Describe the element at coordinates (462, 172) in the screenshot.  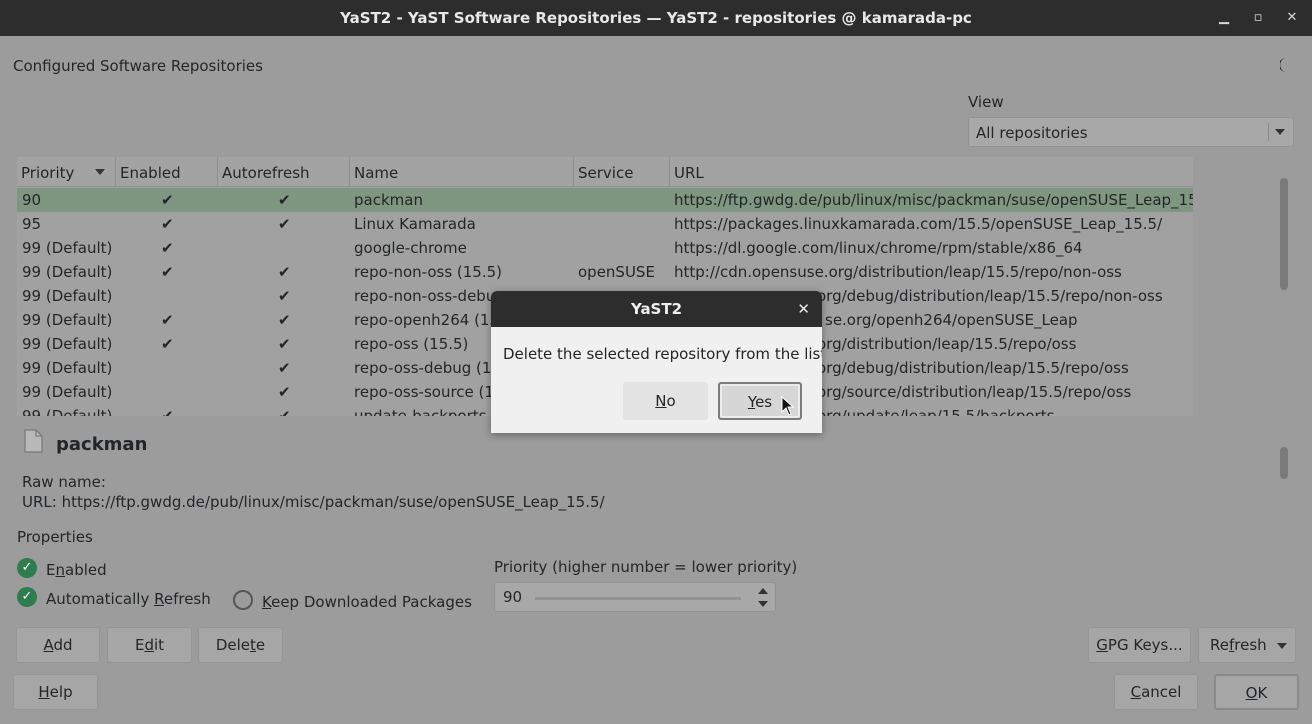
I see `column-header-name: Name` at that location.